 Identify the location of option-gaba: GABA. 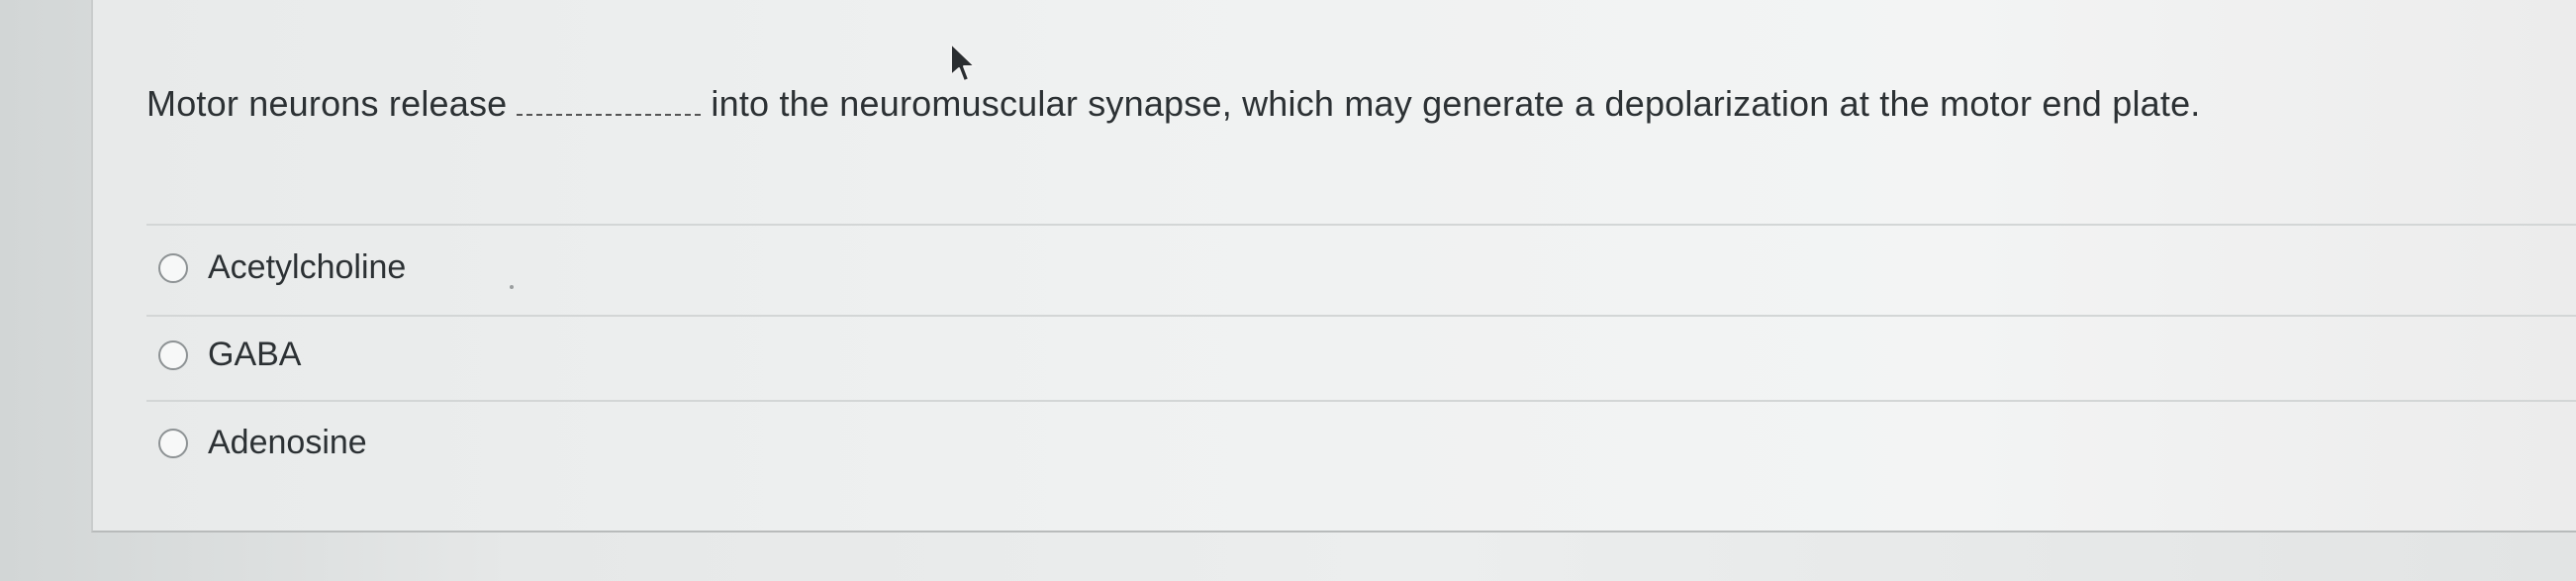
(229, 355).